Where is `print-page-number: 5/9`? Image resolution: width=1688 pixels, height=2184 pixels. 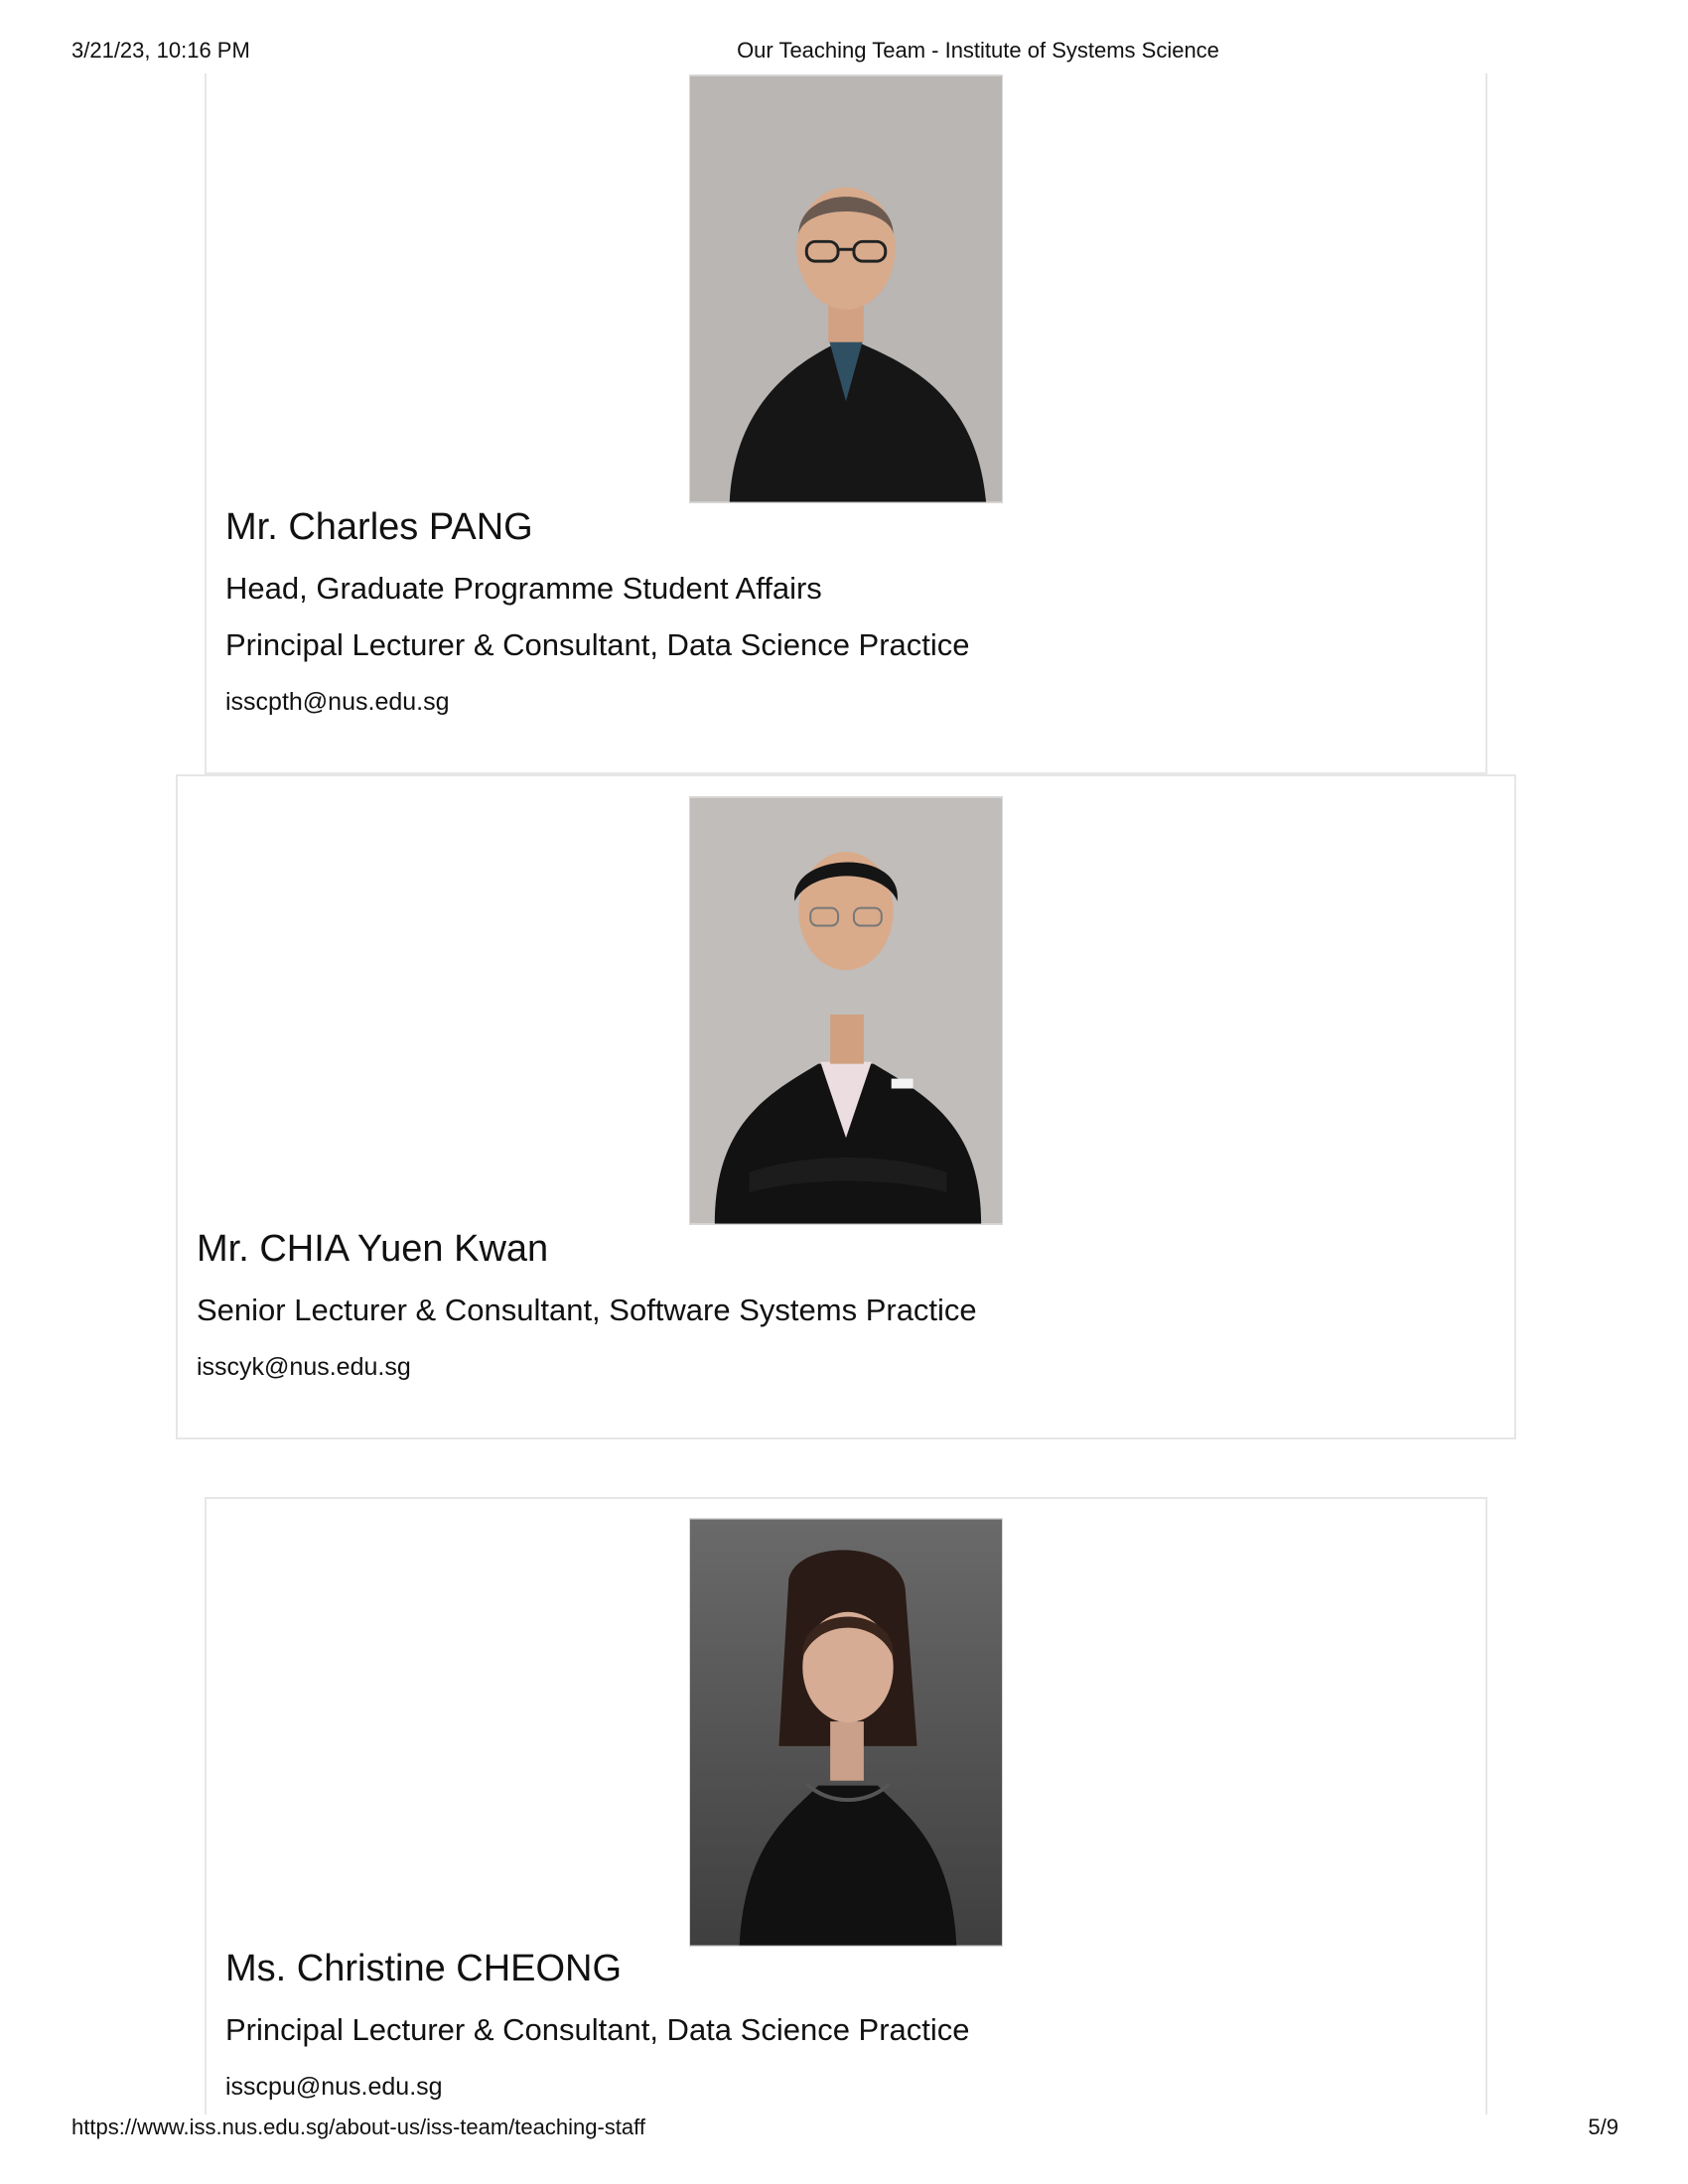
print-page-number: 5/9 is located at coordinates (1603, 2127).